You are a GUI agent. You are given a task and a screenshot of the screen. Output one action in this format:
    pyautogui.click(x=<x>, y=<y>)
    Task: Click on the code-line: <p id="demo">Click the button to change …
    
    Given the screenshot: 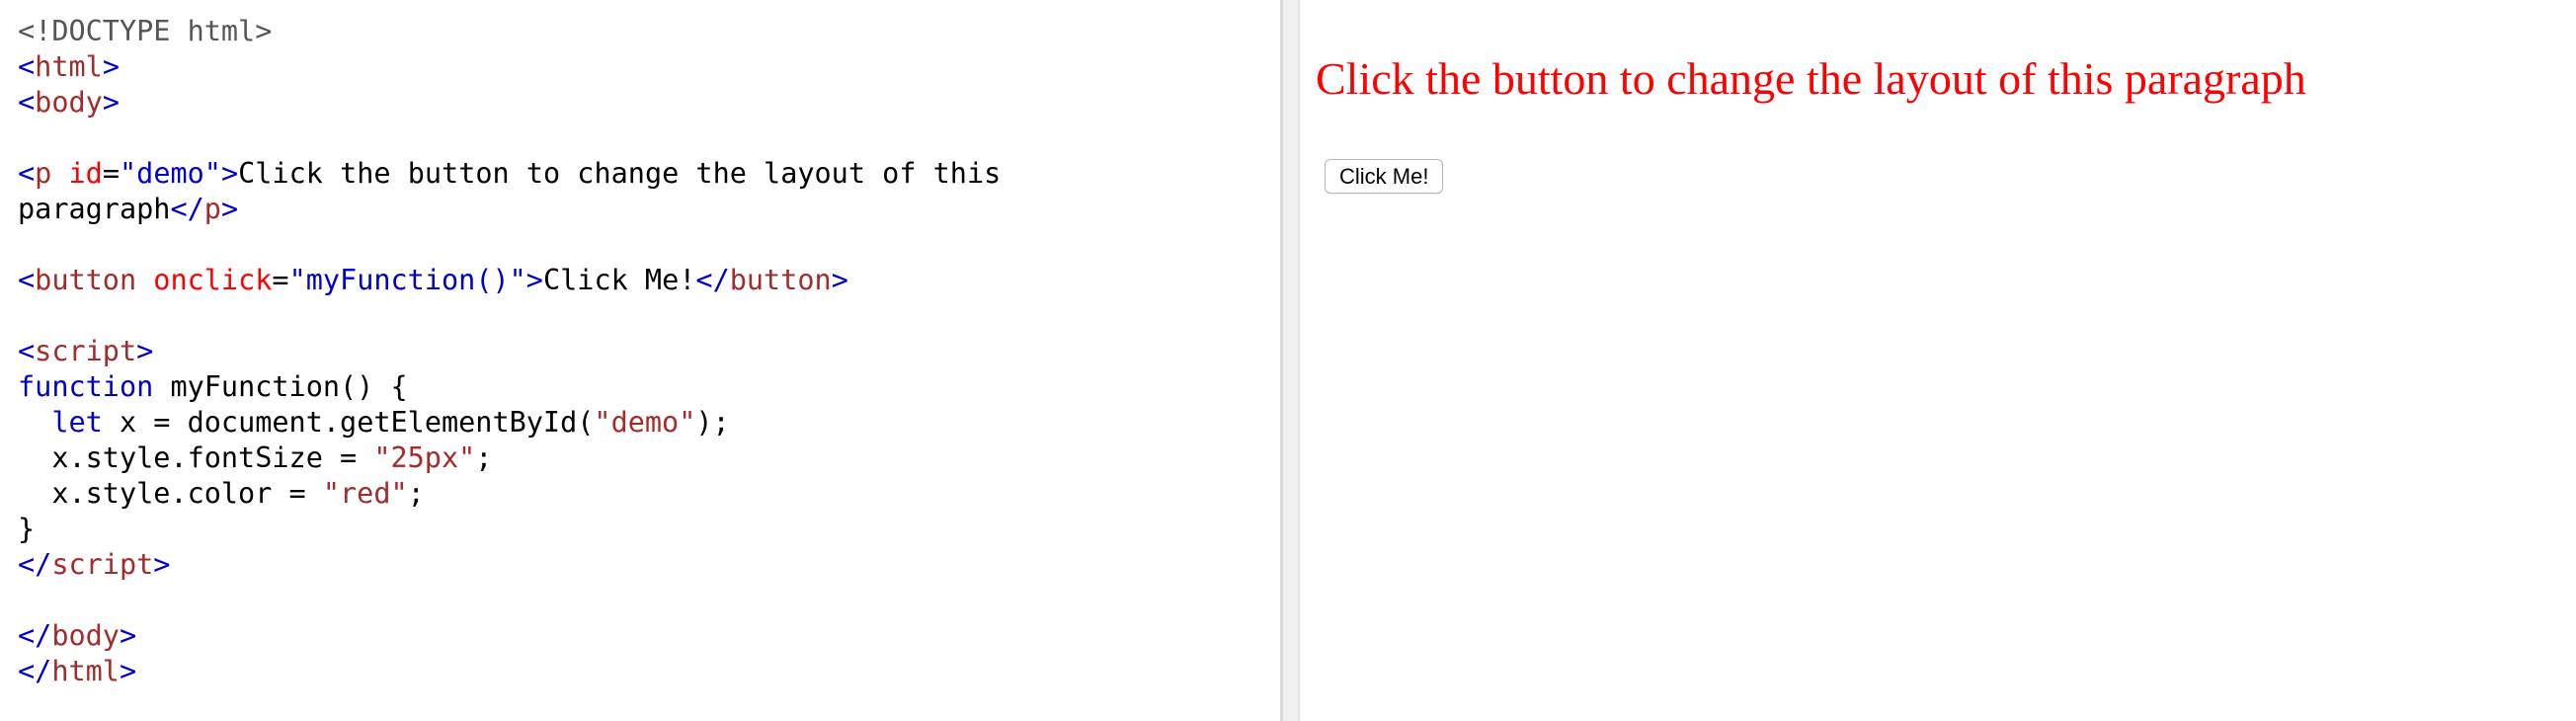 What is the action you would take?
    pyautogui.click(x=649, y=174)
    